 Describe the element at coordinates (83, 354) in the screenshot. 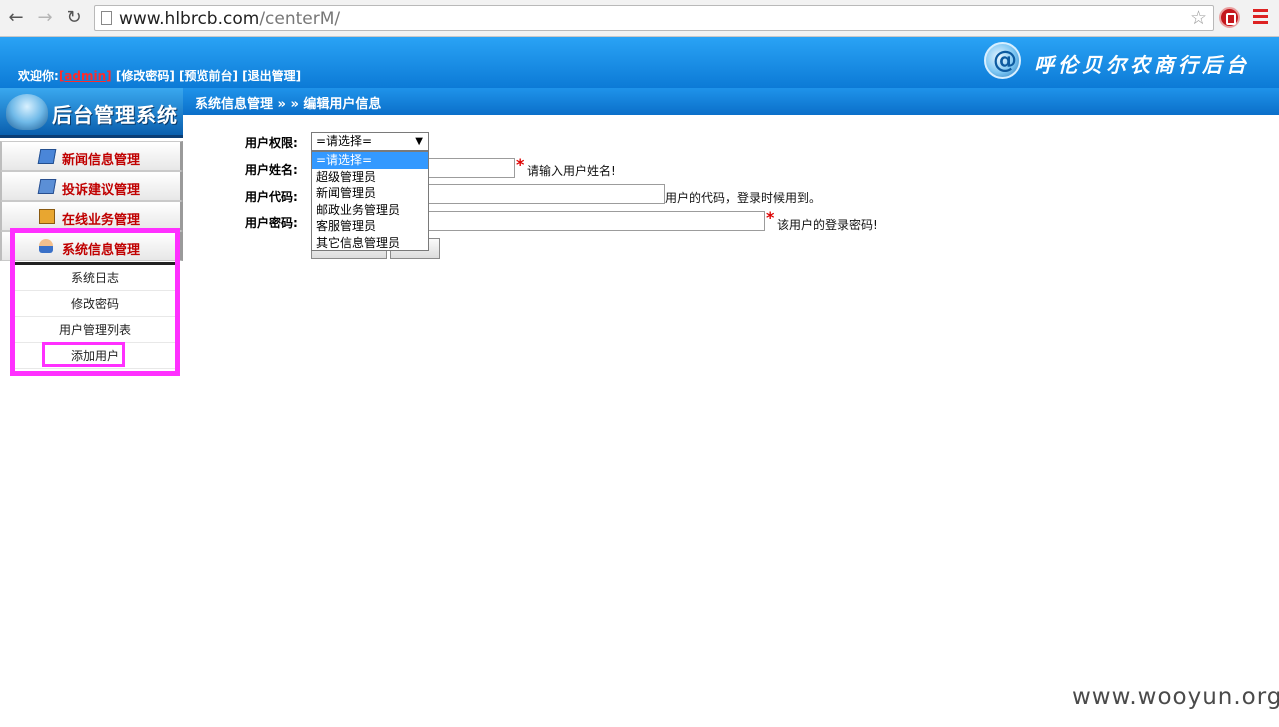

I see `highlight-box-inner` at that location.